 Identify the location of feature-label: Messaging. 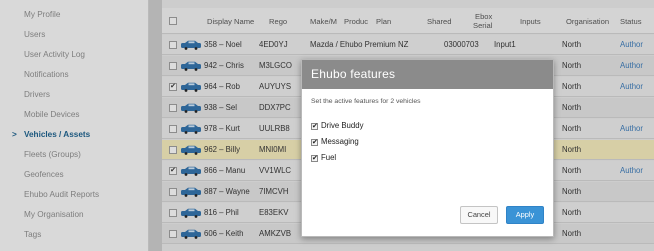
(340, 141).